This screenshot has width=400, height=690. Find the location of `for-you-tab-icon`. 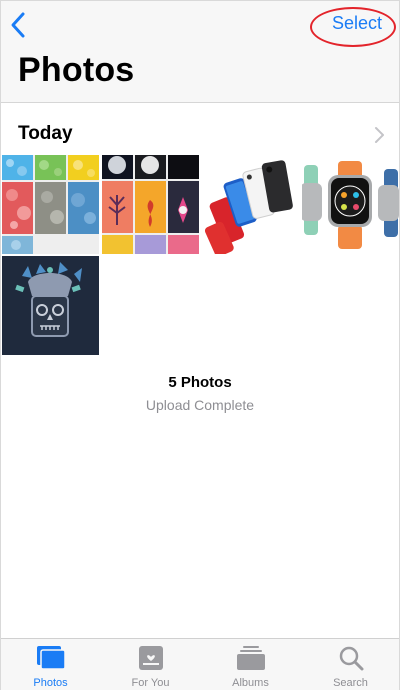

for-you-tab-icon is located at coordinates (150, 658).